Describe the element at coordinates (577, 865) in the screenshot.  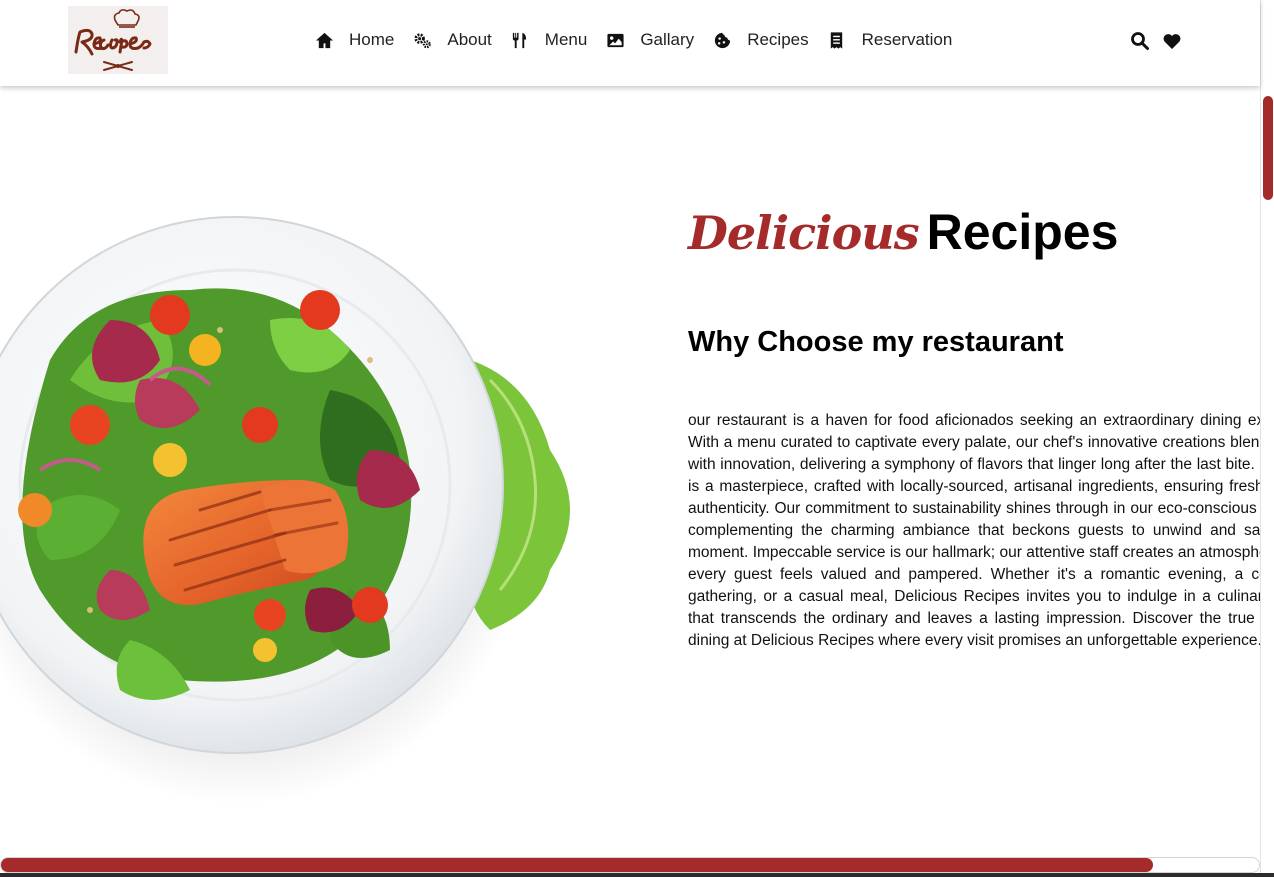
I see `horizontal-scroll-thumb` at that location.